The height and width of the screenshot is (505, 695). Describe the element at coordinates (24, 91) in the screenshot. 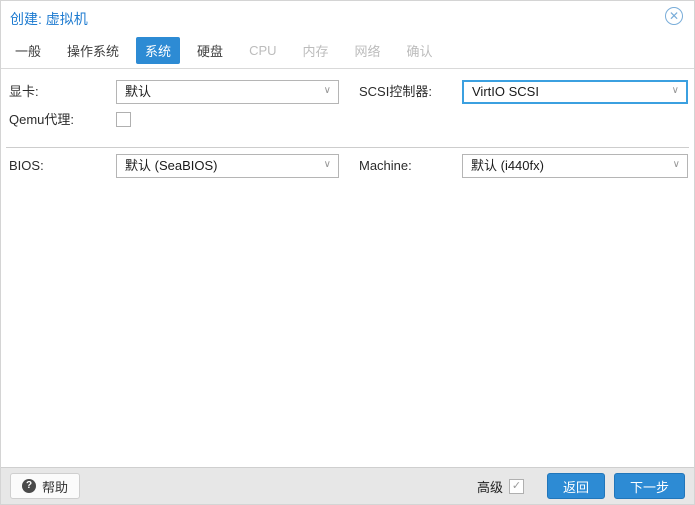

I see `graphics-label: 显卡:` at that location.